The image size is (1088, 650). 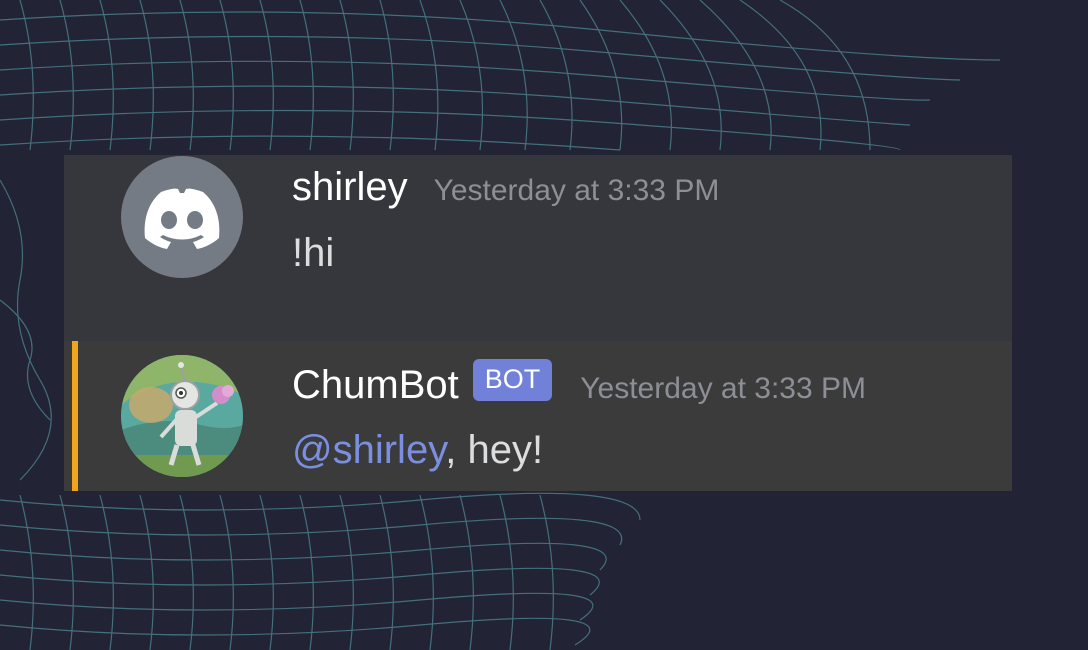 What do you see at coordinates (375, 385) in the screenshot?
I see `username: ChumBot` at bounding box center [375, 385].